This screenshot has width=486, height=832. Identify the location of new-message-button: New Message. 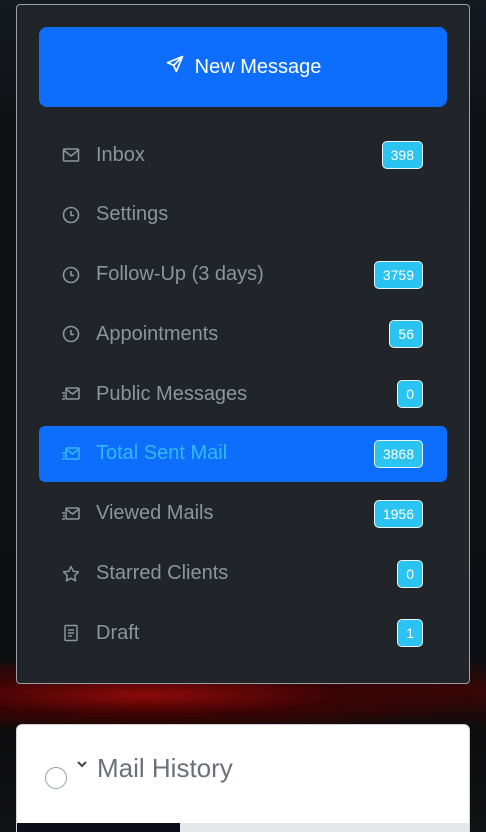
(243, 67).